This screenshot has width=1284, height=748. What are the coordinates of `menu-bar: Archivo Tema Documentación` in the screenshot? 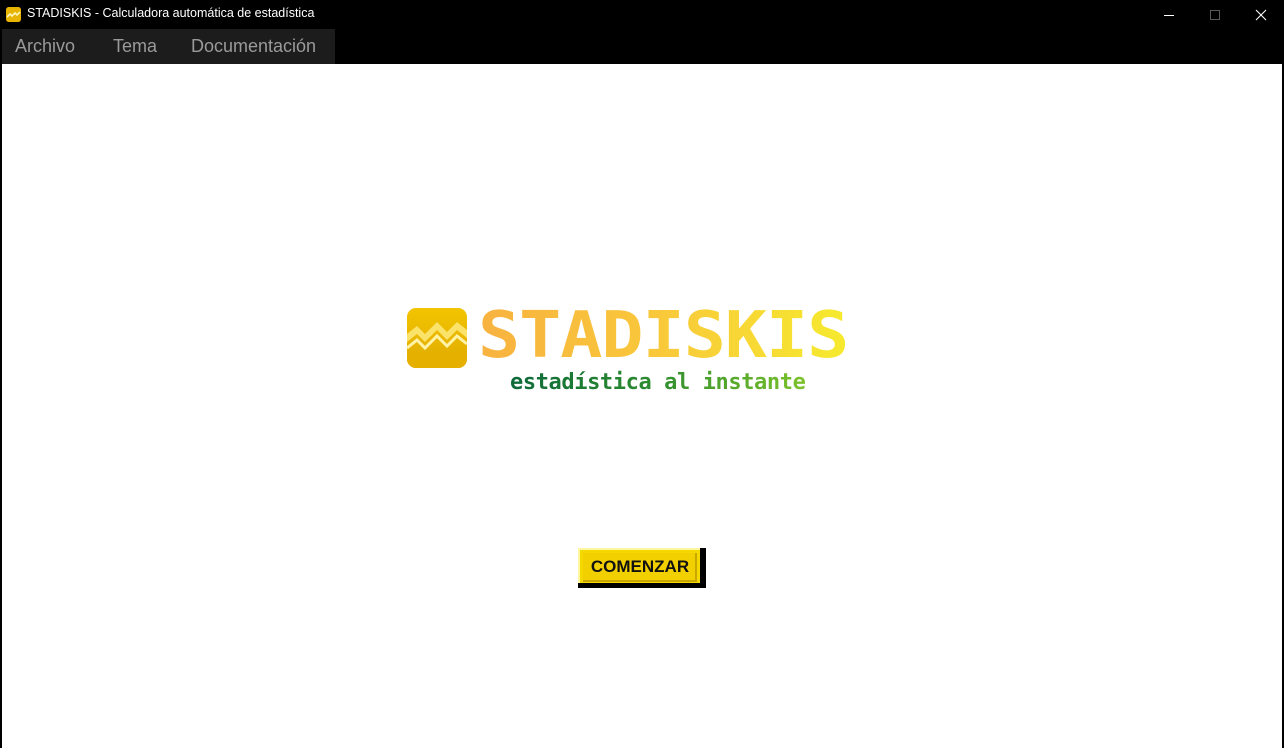 It's located at (642, 46).